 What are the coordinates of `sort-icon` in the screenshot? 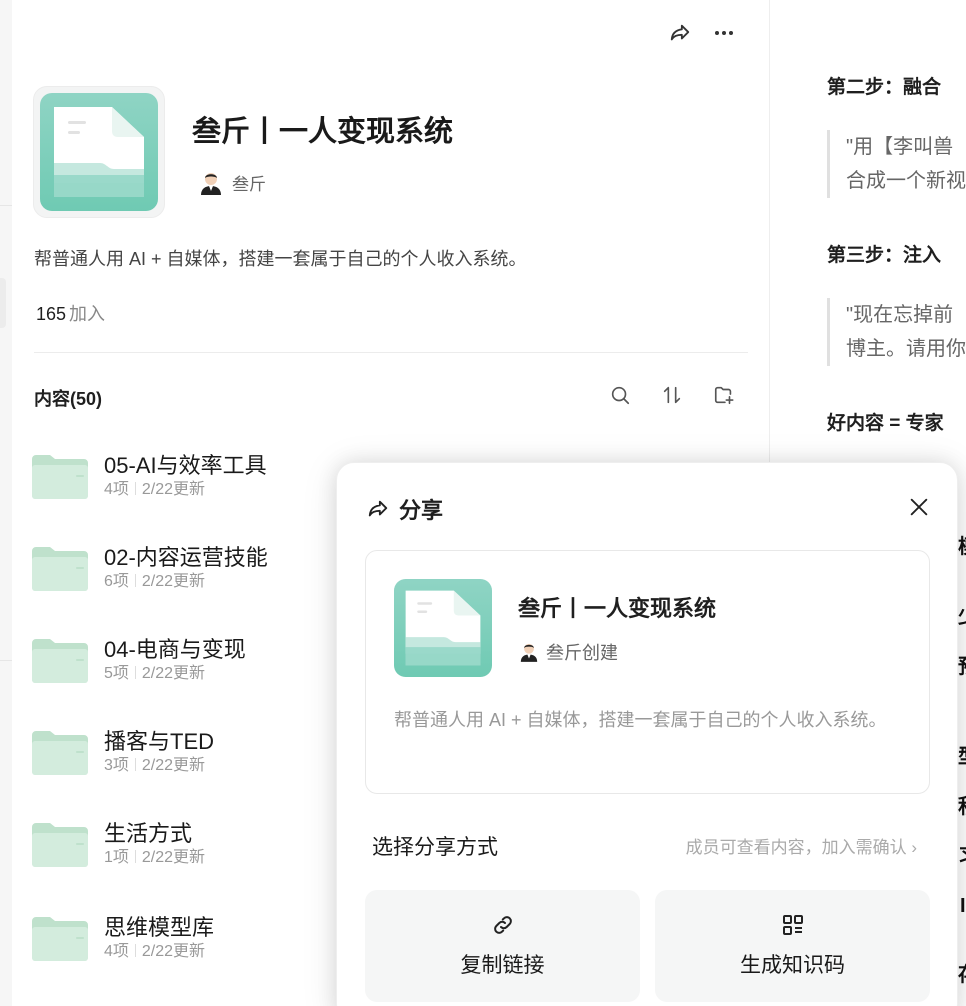 It's located at (672, 395).